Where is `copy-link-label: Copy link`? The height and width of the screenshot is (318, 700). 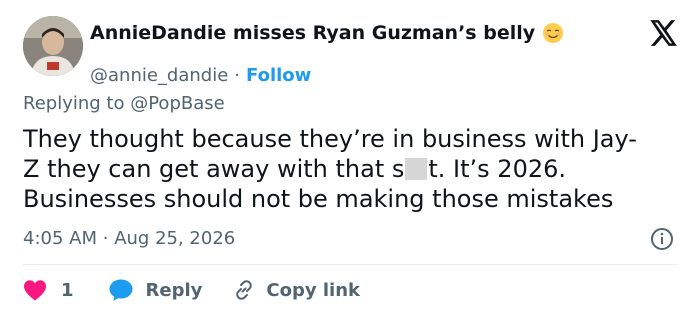 copy-link-label: Copy link is located at coordinates (313, 290).